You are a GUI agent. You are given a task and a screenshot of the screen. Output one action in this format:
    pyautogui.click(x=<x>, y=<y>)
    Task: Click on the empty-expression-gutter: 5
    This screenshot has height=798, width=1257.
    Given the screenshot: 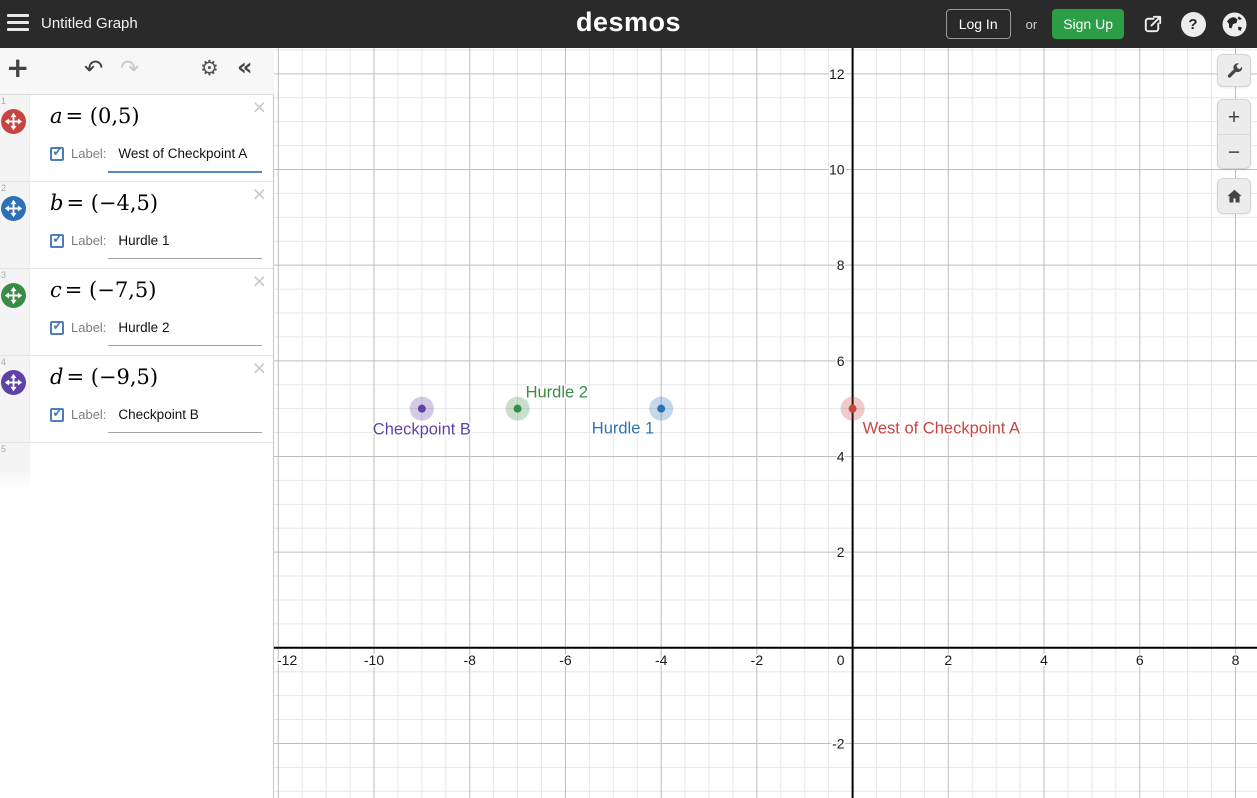 What is the action you would take?
    pyautogui.click(x=15, y=467)
    